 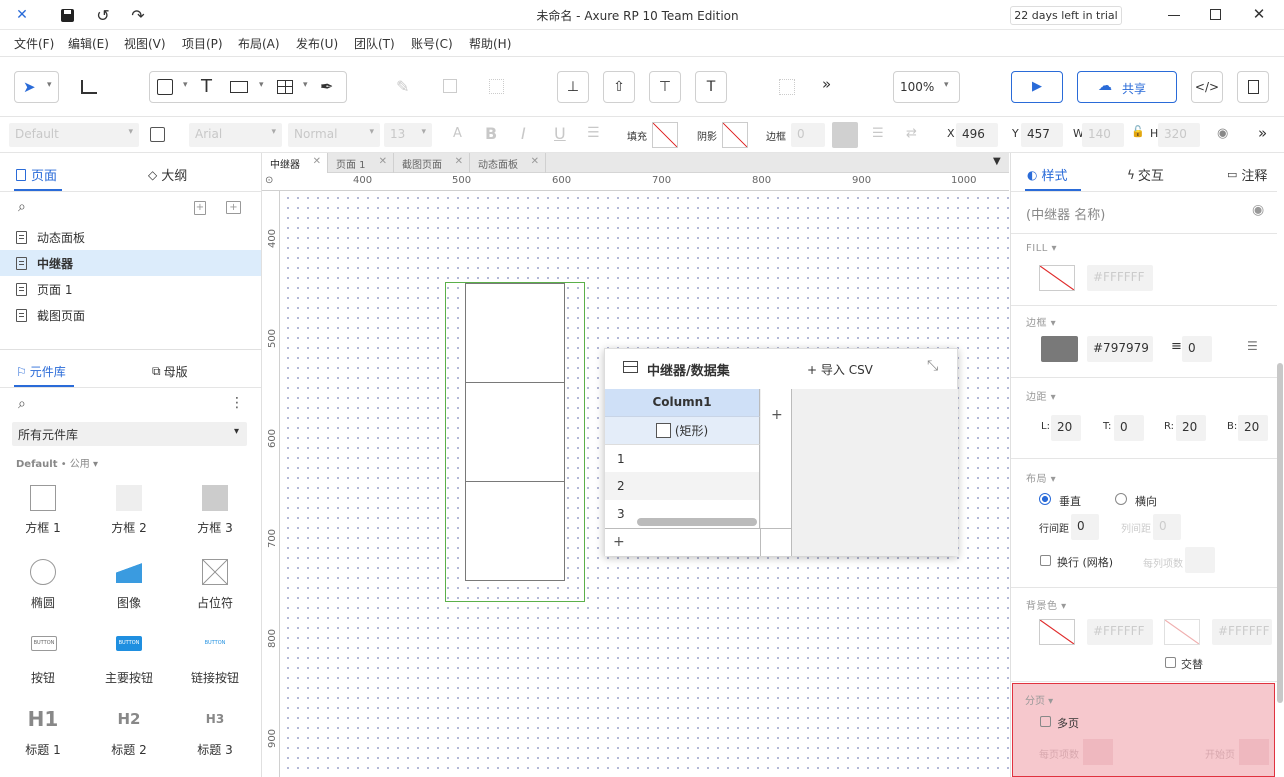 What do you see at coordinates (515, 442) in the screenshot?
I see `repeater-selection` at bounding box center [515, 442].